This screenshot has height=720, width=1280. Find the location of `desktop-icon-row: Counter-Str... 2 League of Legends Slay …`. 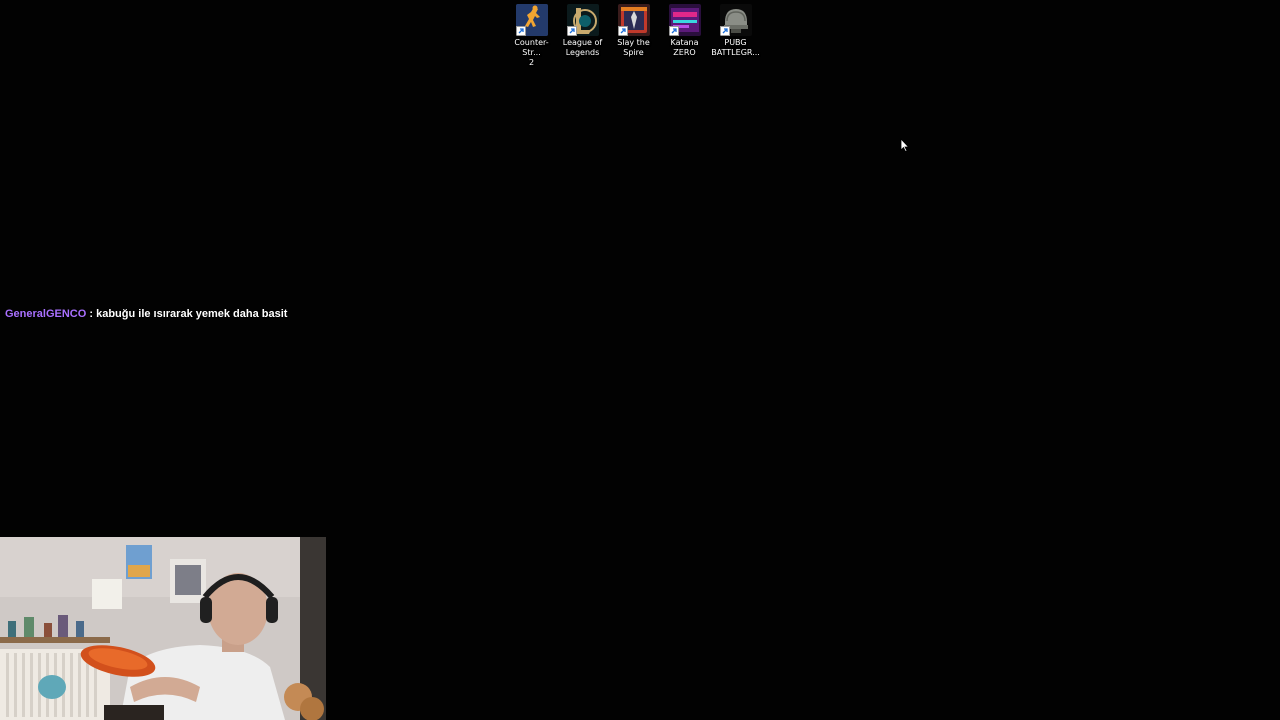

desktop-icon-row: Counter-Str... 2 League of Legends Slay … is located at coordinates (633, 36).